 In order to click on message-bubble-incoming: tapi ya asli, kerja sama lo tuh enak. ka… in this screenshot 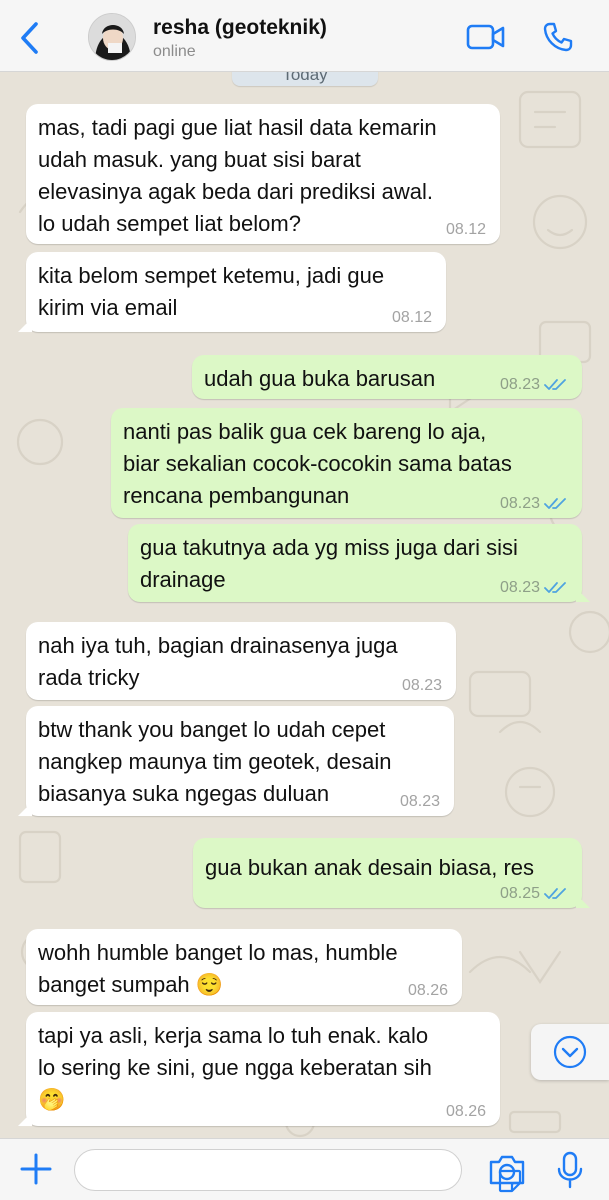, I will do `click(259, 1069)`.